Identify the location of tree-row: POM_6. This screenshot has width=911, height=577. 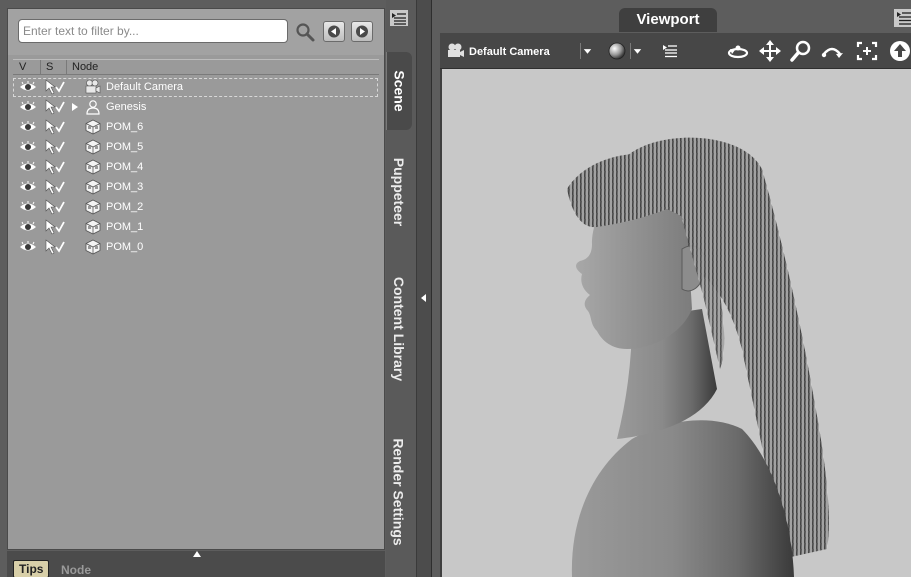
(196, 127).